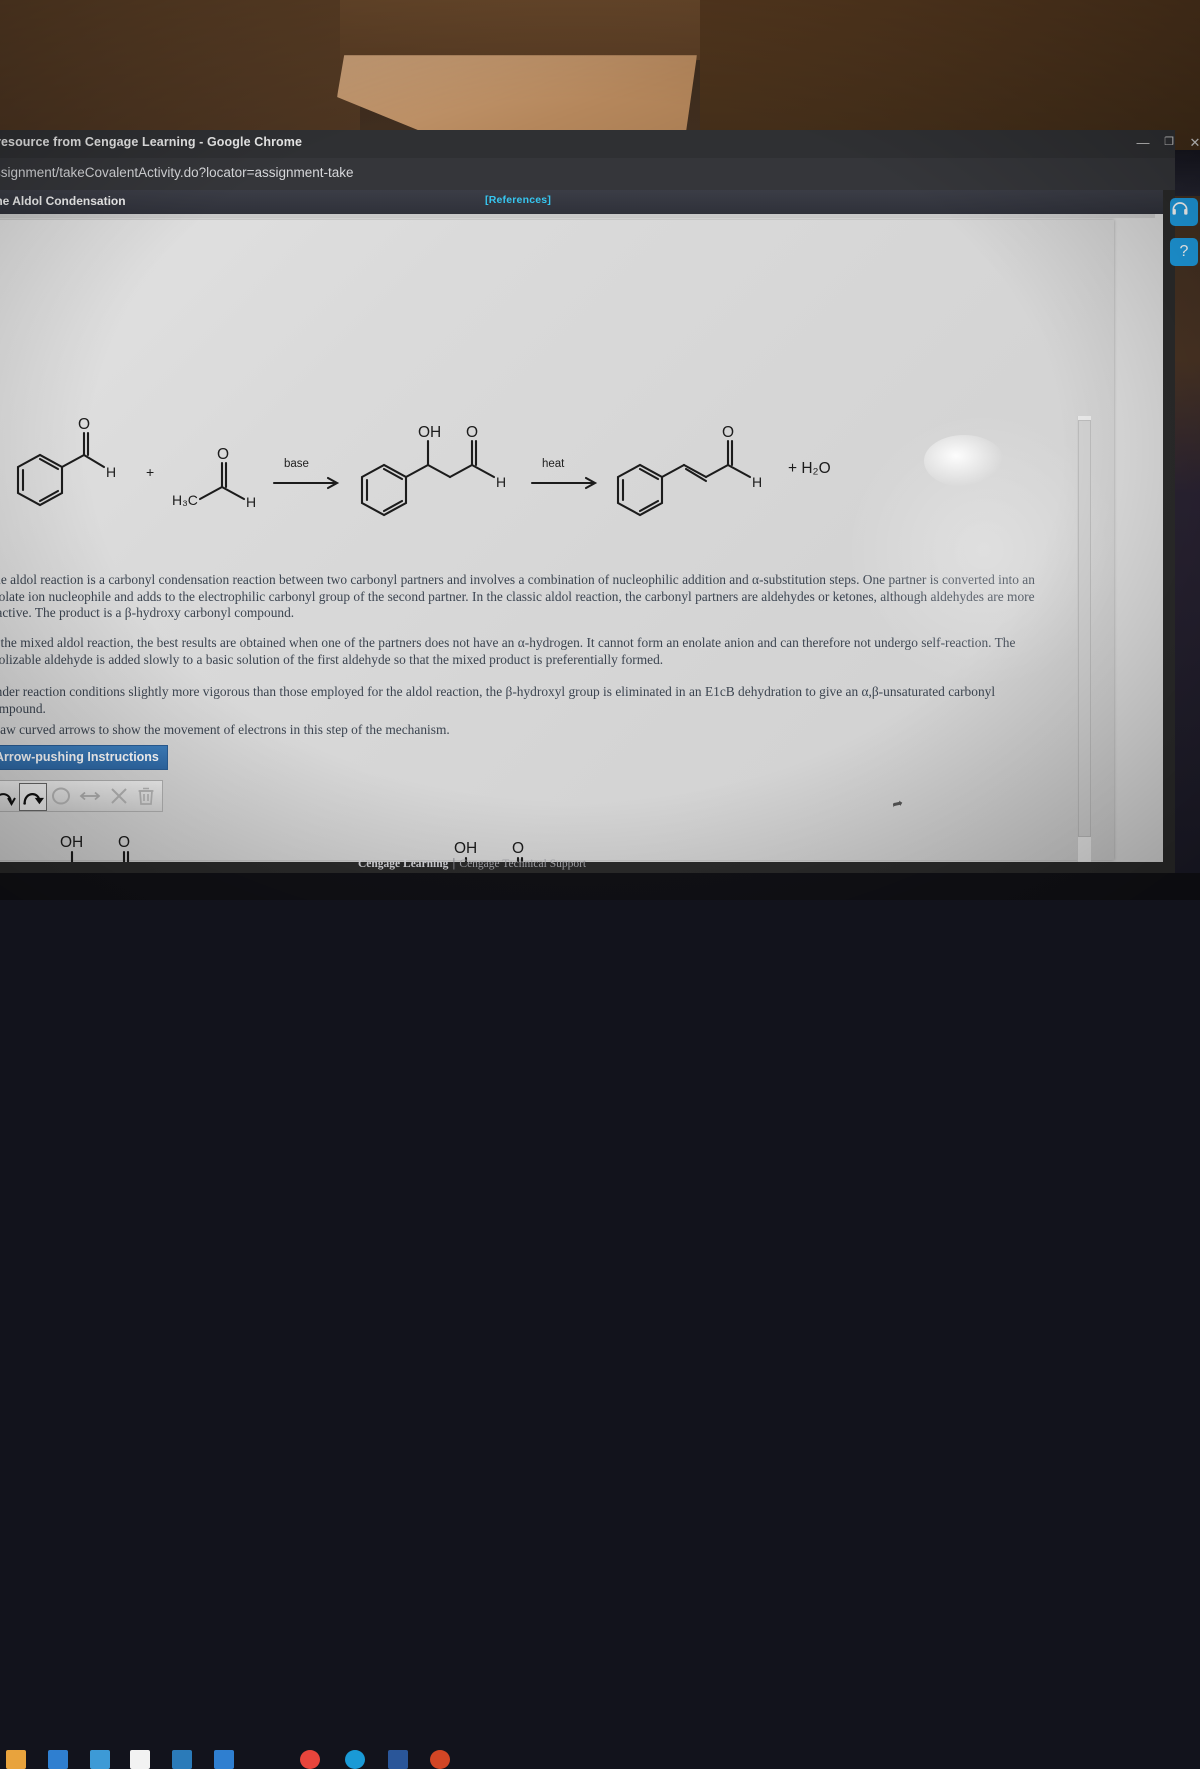 The height and width of the screenshot is (1769, 1200). What do you see at coordinates (8, 796) in the screenshot?
I see `single-barb-curved-arrow-icon` at bounding box center [8, 796].